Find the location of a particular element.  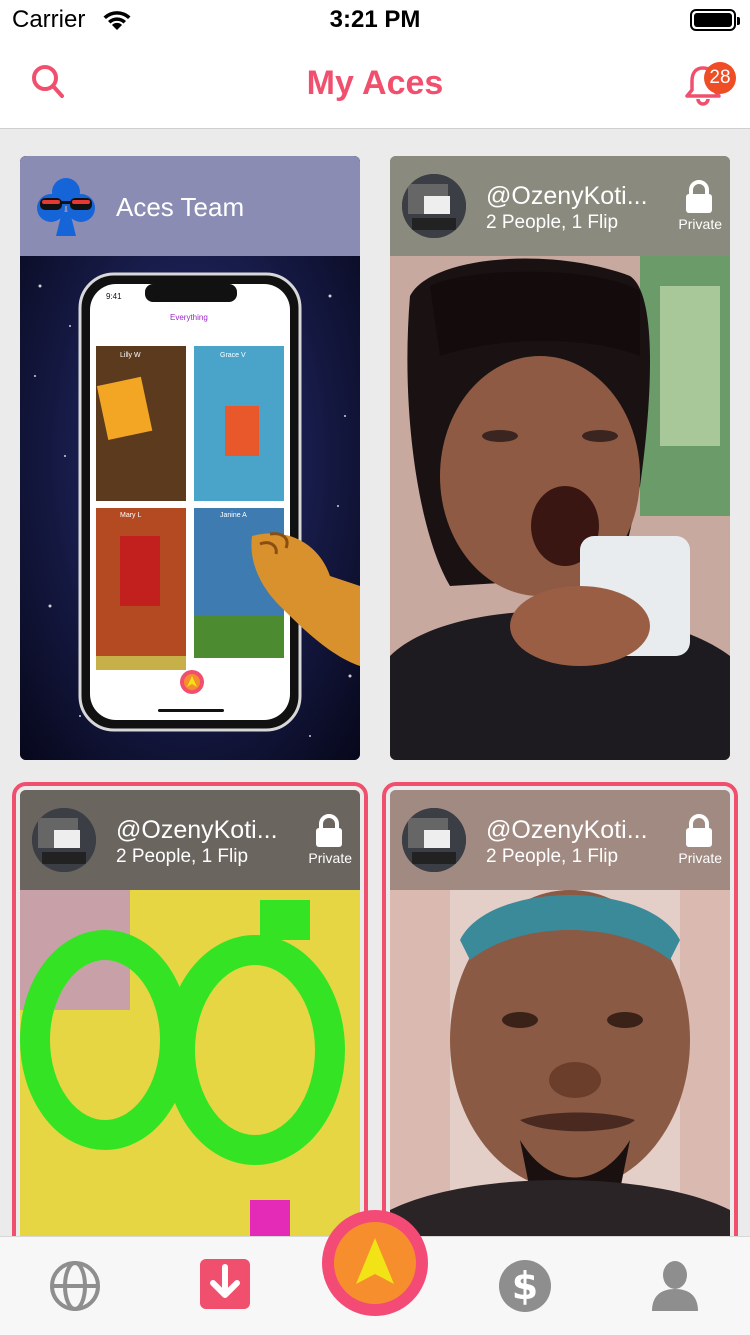

battery-icon is located at coordinates (715, 20).